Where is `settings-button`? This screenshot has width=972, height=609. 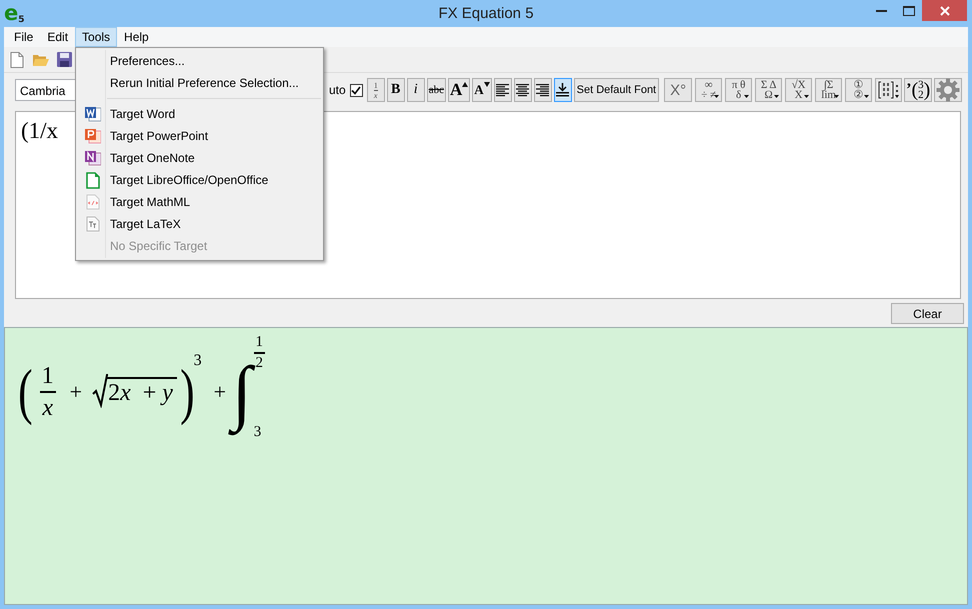
settings-button is located at coordinates (948, 90).